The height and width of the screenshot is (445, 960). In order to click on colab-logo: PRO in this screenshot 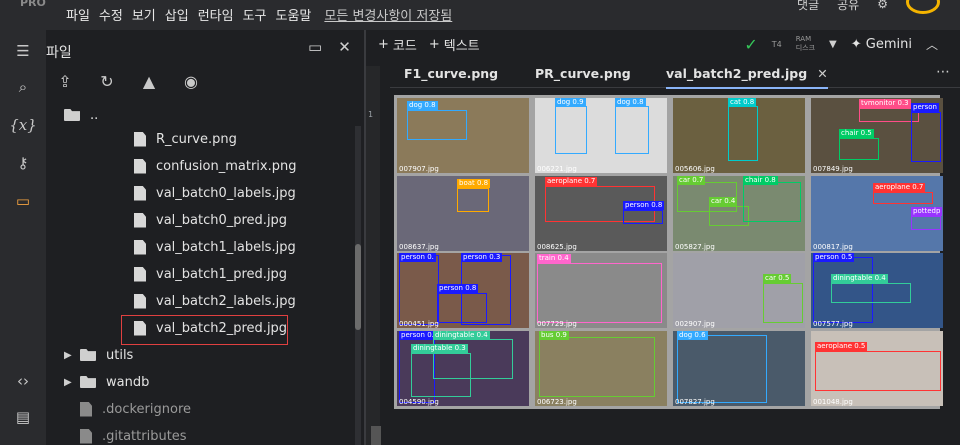, I will do `click(32, 10)`.